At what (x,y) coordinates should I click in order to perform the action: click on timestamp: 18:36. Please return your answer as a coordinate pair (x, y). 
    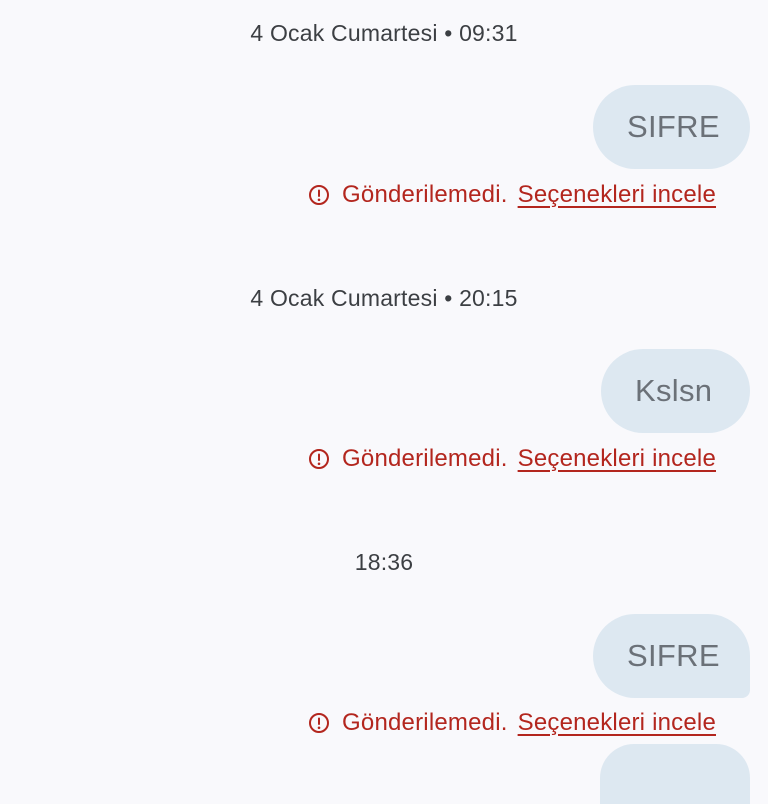
    Looking at the image, I should click on (384, 562).